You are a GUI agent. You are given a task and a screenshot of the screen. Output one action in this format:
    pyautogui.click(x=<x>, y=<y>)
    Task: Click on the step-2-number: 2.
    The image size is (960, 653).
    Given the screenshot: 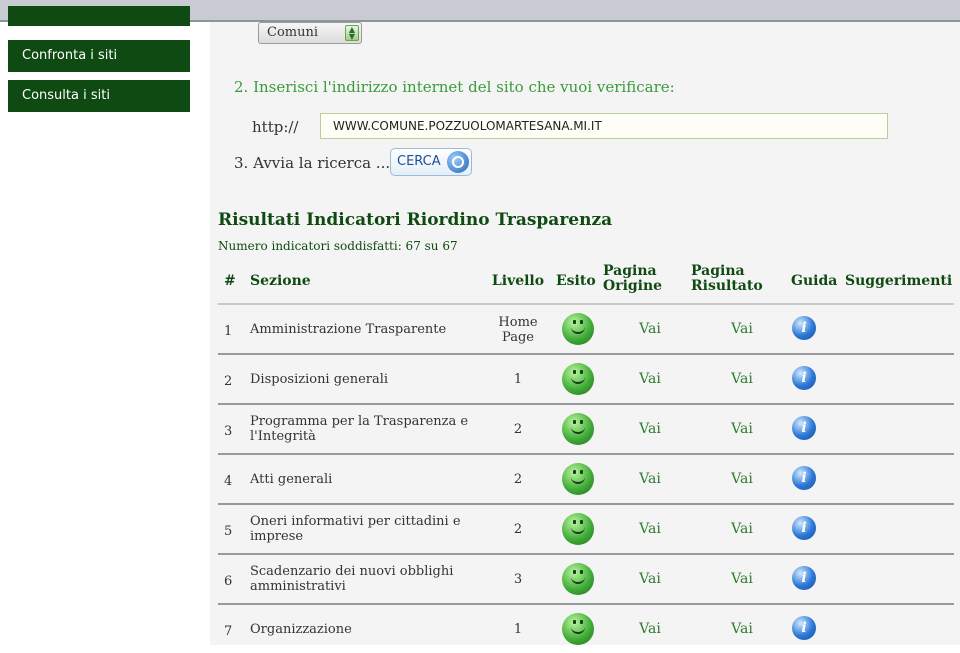 What is the action you would take?
    pyautogui.click(x=241, y=87)
    